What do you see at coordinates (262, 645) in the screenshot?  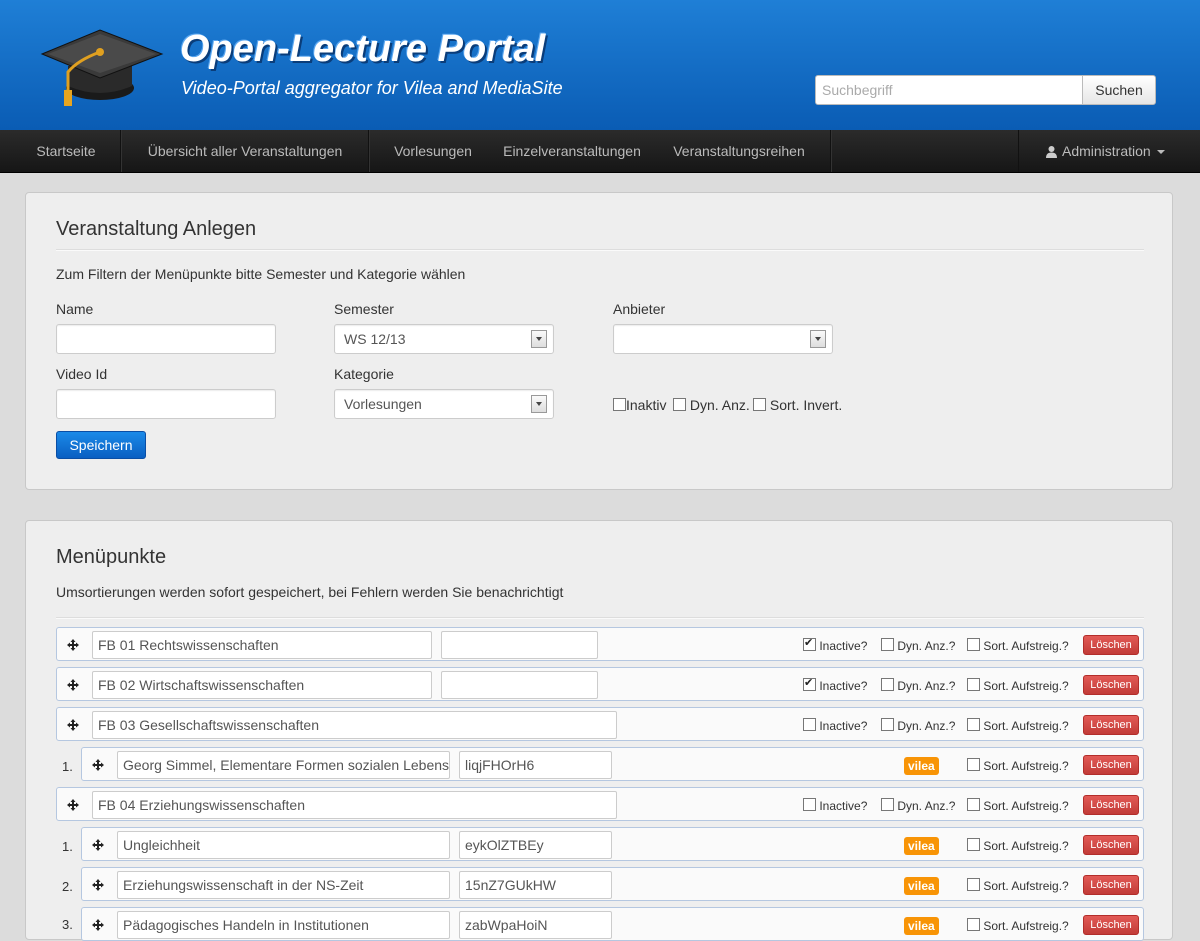 I see `item-name-input: FB 01 Rechtswissenschaften` at bounding box center [262, 645].